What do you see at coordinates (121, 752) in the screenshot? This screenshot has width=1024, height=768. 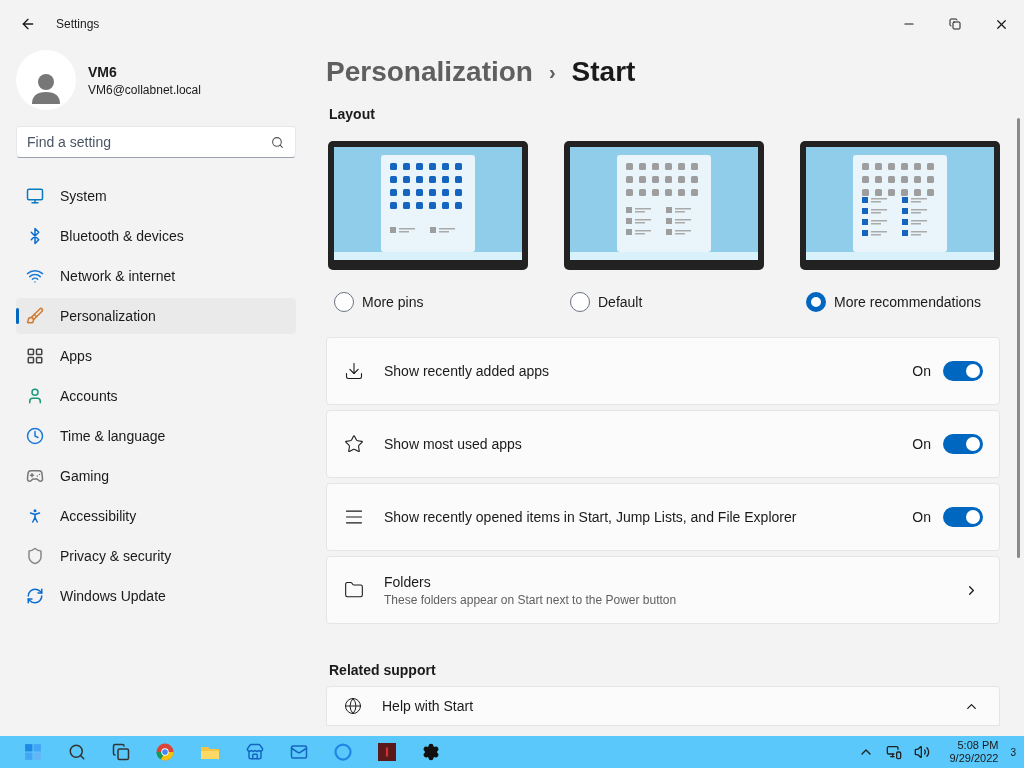 I see `task-view-icon` at bounding box center [121, 752].